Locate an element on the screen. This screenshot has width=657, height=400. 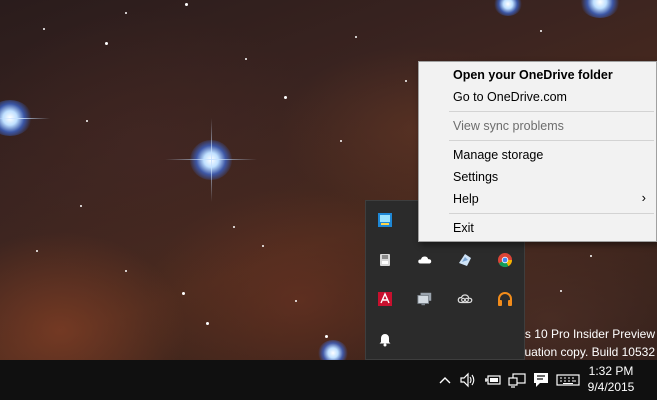
taskbar: 1:32 PM 9/4/2015 is located at coordinates (328, 380).